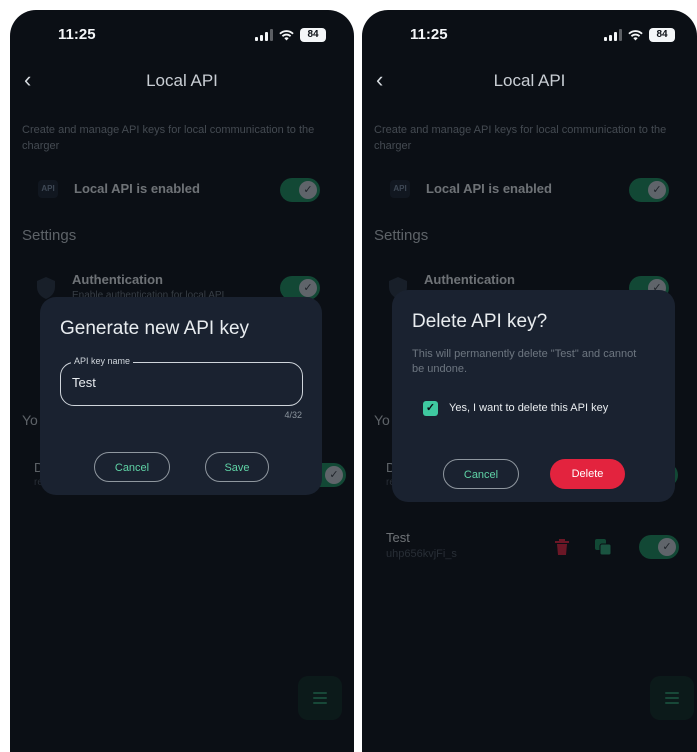 The width and height of the screenshot is (697, 752). I want to click on dialog-title: Generate new API key, so click(155, 328).